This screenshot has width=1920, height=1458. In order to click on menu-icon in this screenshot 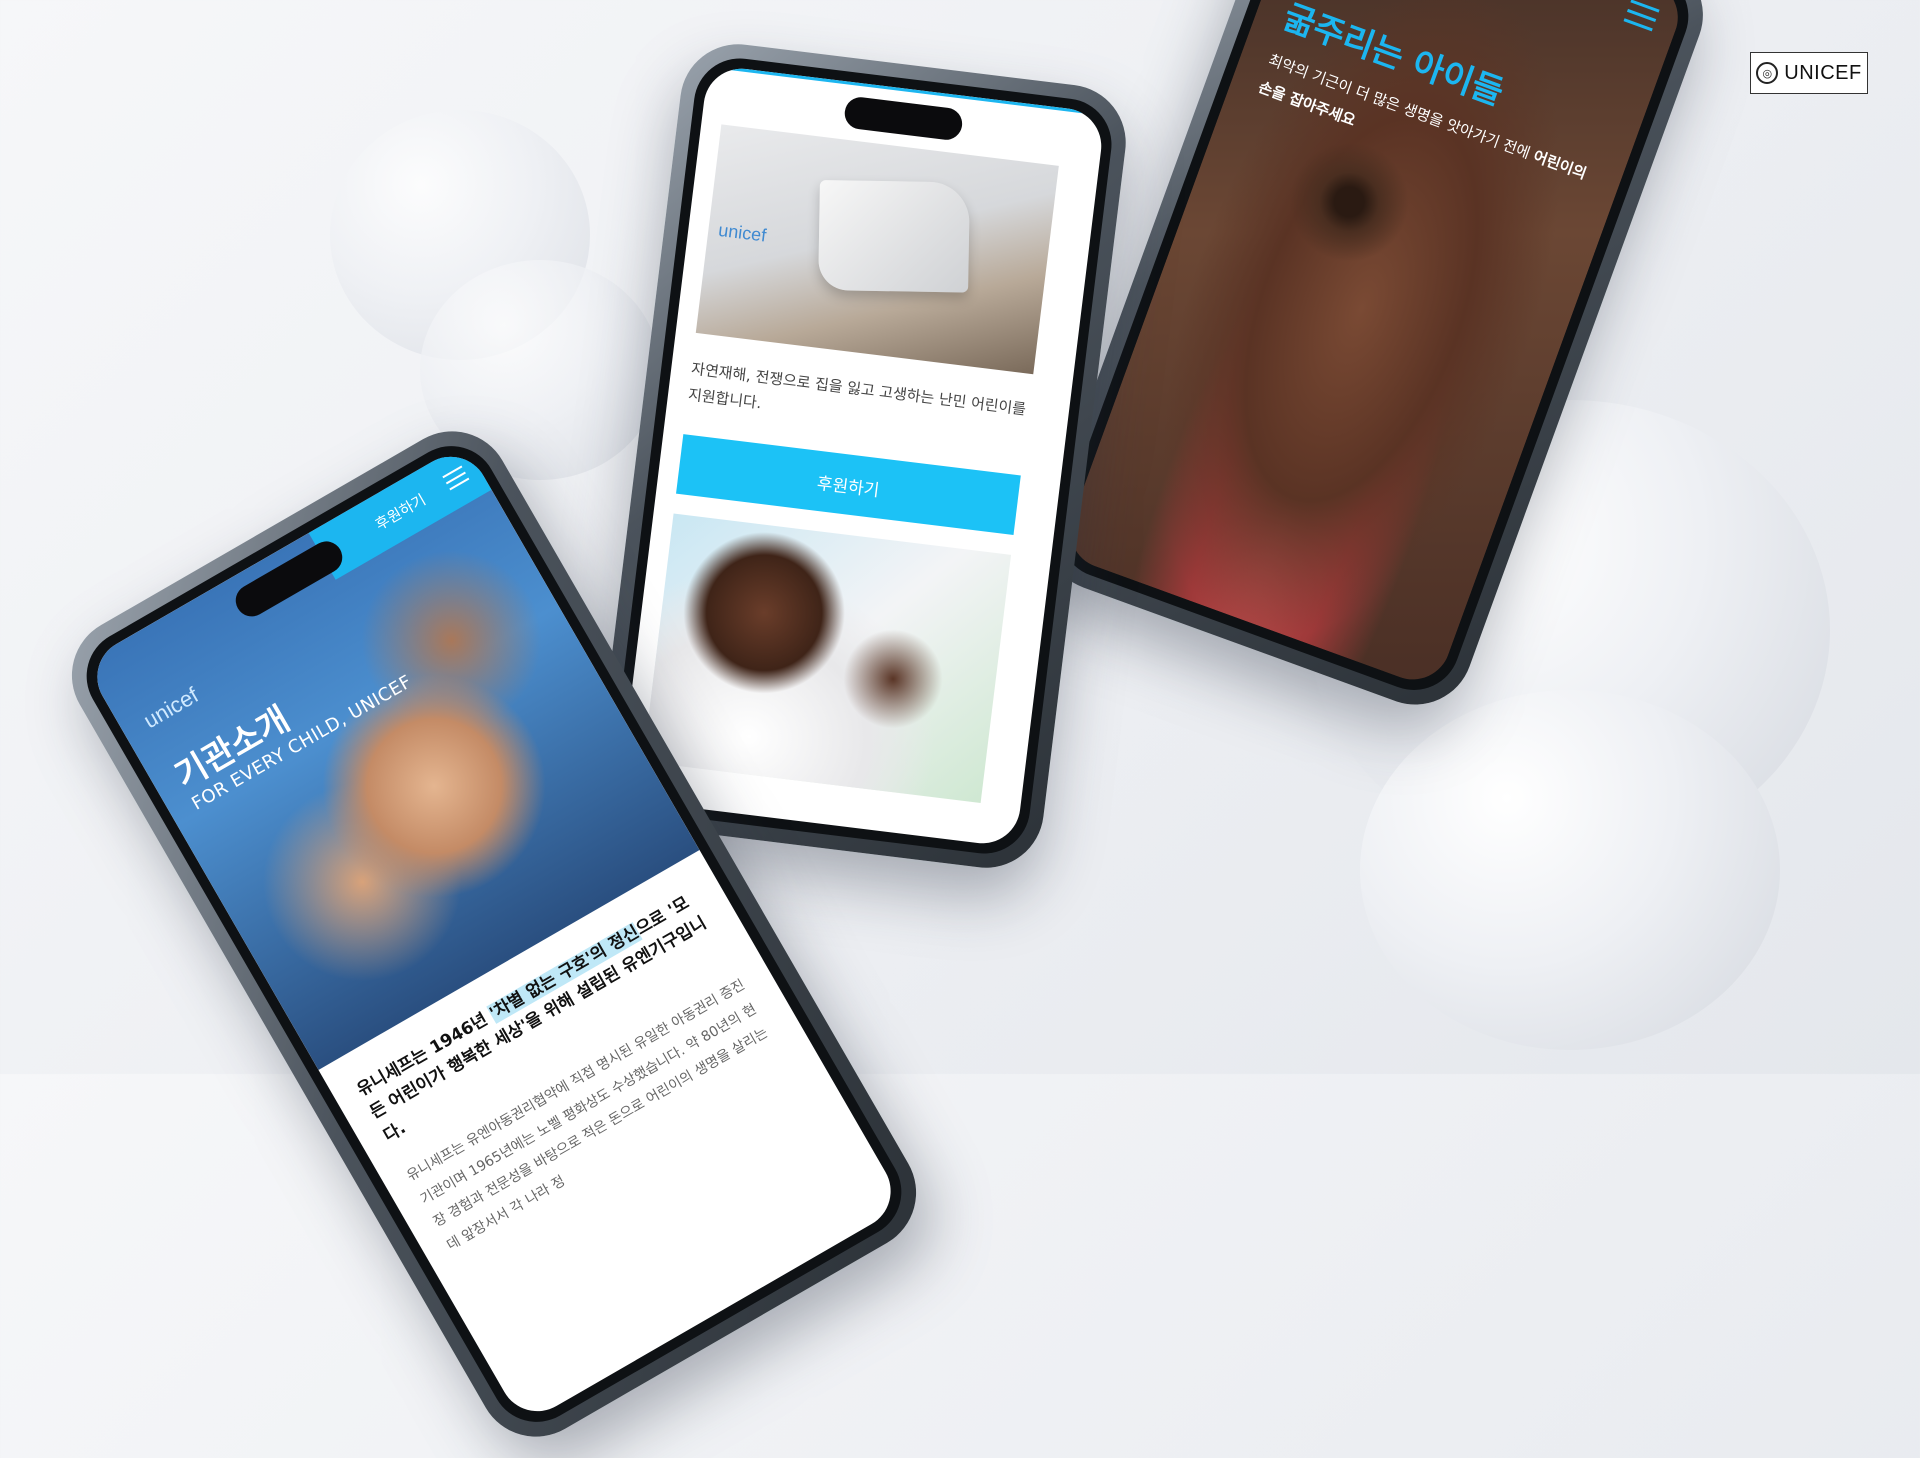, I will do `click(1640, 19)`.